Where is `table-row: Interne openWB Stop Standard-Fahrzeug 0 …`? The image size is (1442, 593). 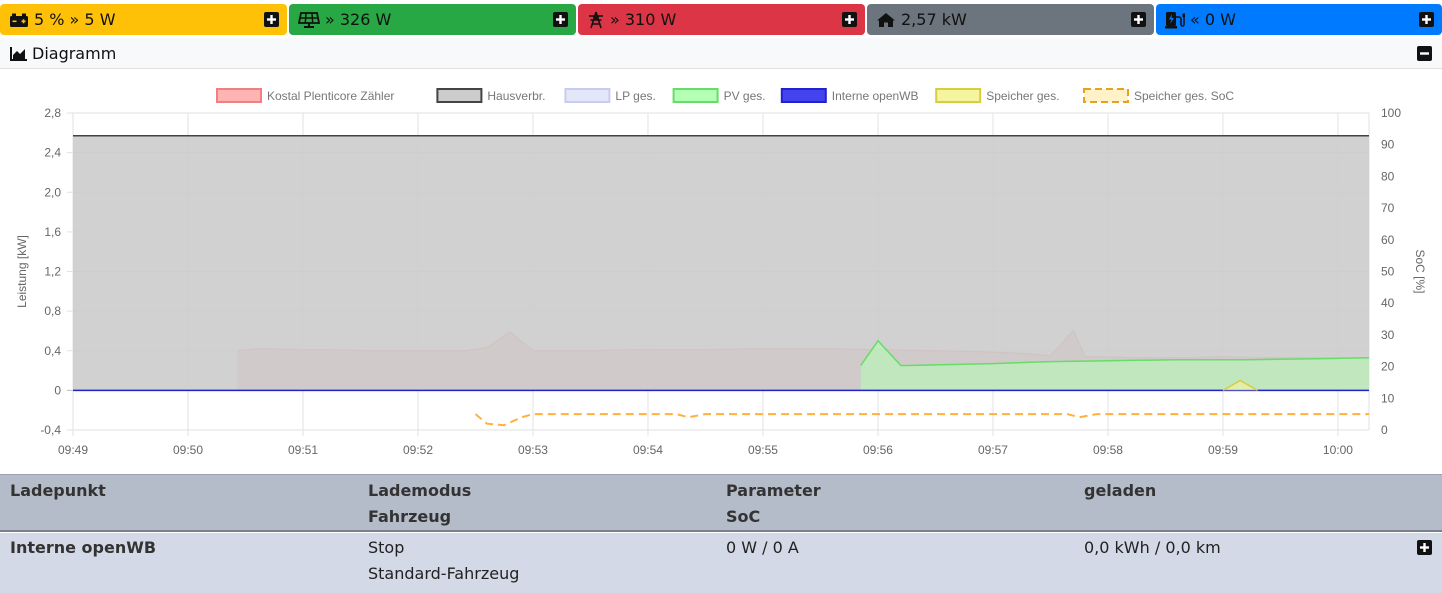
table-row: Interne openWB Stop Standard-Fahrzeug 0 … is located at coordinates (721, 563).